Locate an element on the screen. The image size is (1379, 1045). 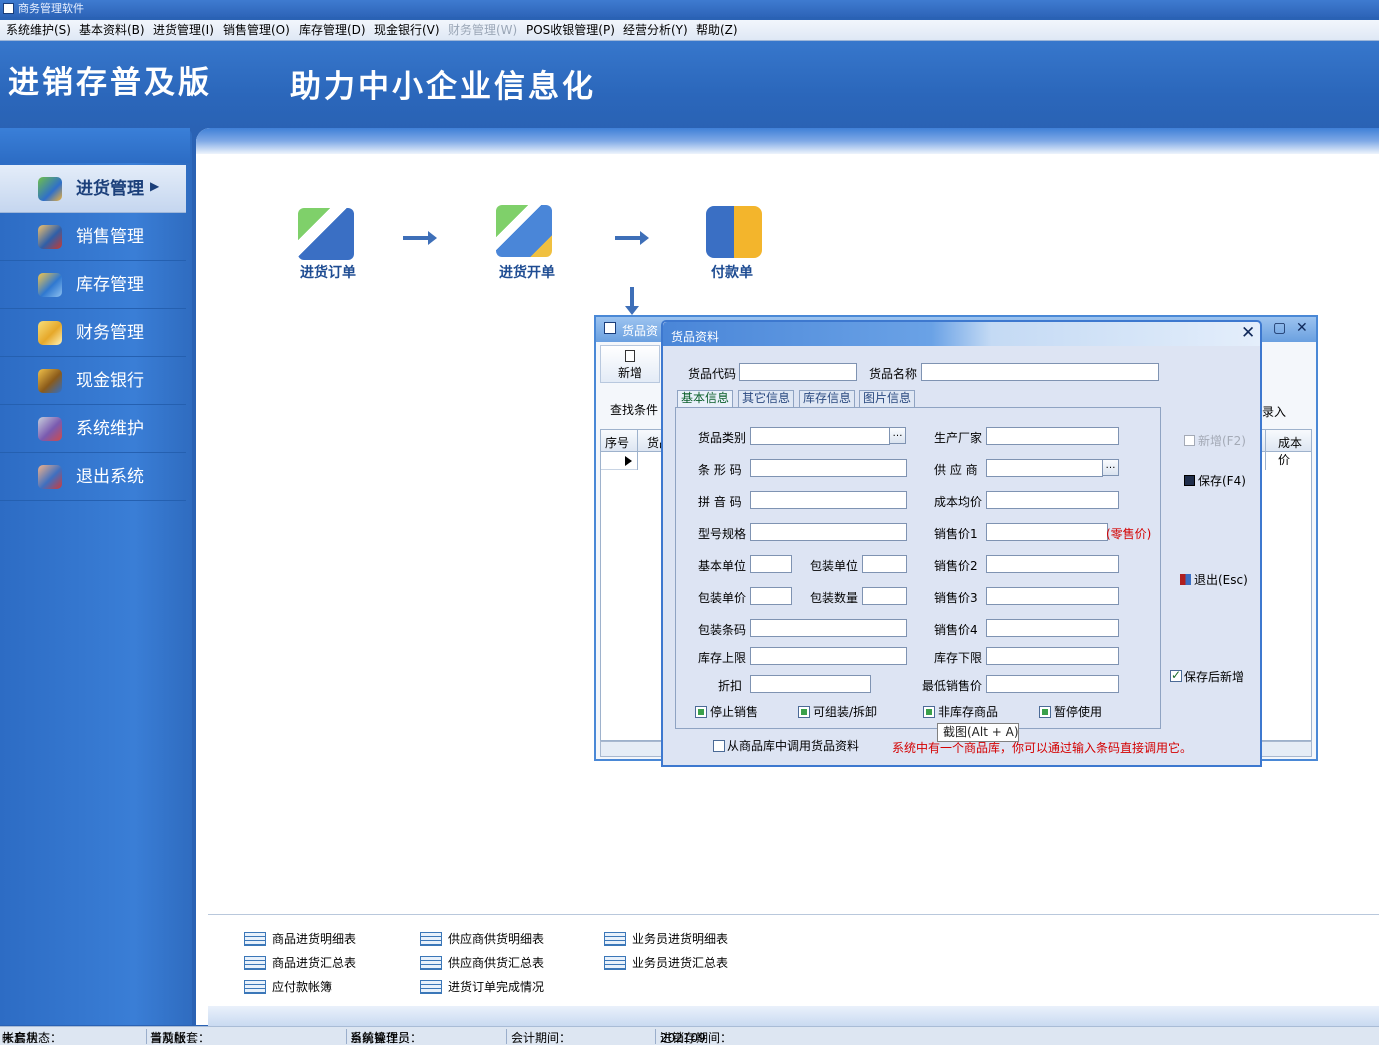
save-button-label: 保存(F4) is located at coordinates (1222, 481).